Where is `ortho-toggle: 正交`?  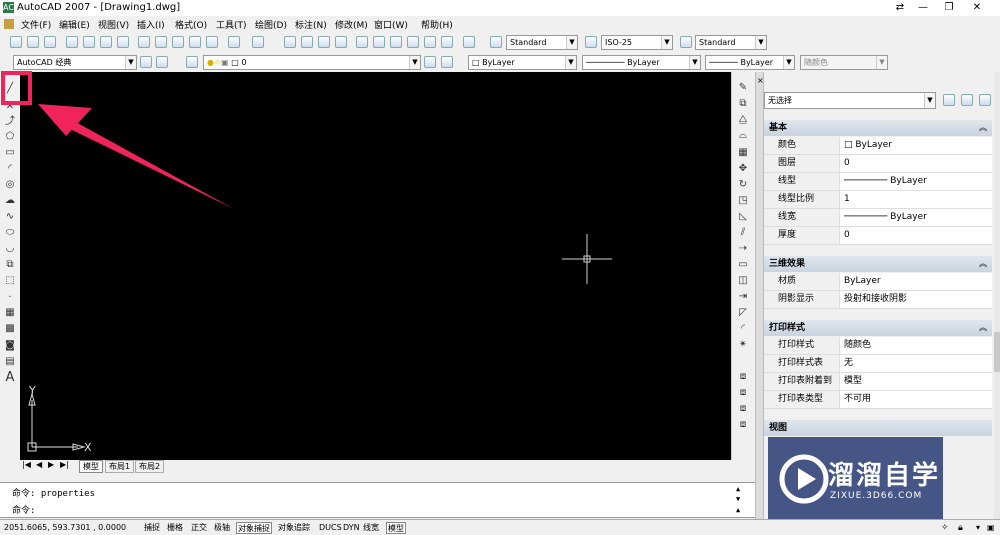 ortho-toggle: 正交 is located at coordinates (199, 528).